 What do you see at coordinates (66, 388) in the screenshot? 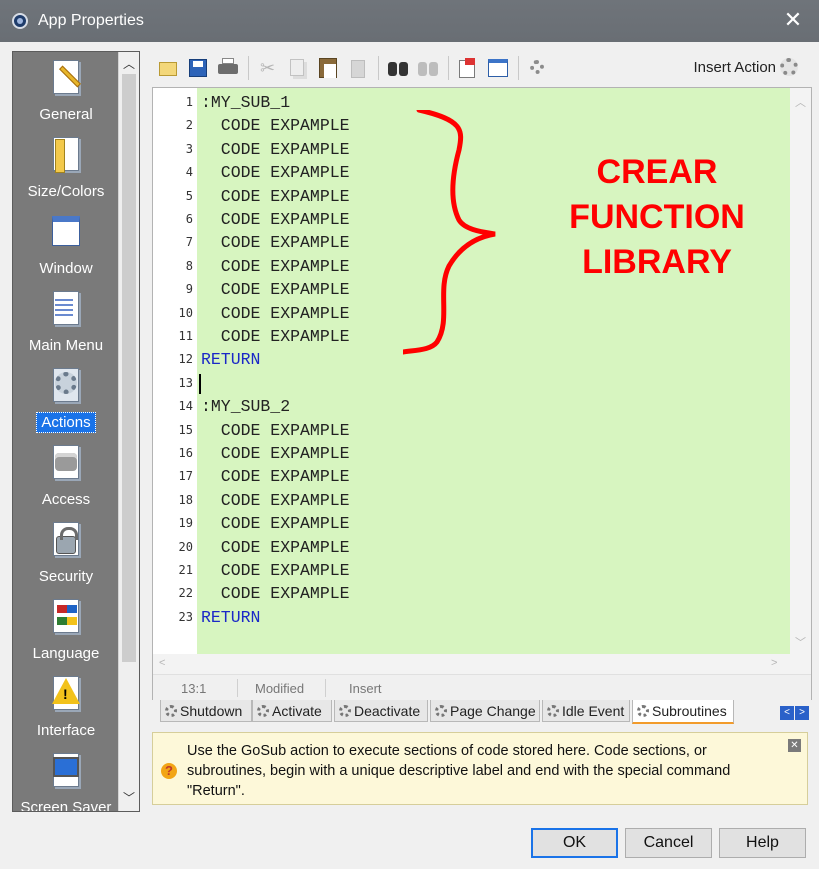
I see `gears-icon` at bounding box center [66, 388].